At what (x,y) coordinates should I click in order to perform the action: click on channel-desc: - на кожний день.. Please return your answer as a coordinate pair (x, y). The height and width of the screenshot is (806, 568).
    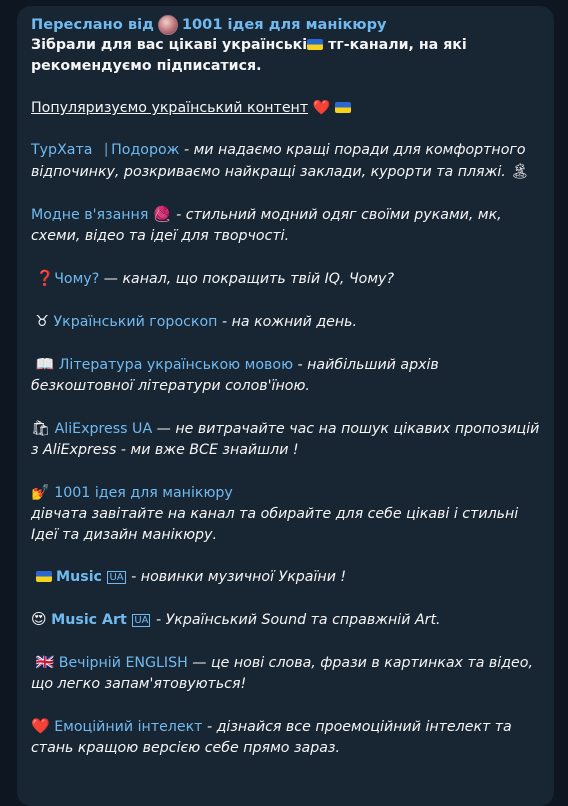
    Looking at the image, I should click on (287, 322).